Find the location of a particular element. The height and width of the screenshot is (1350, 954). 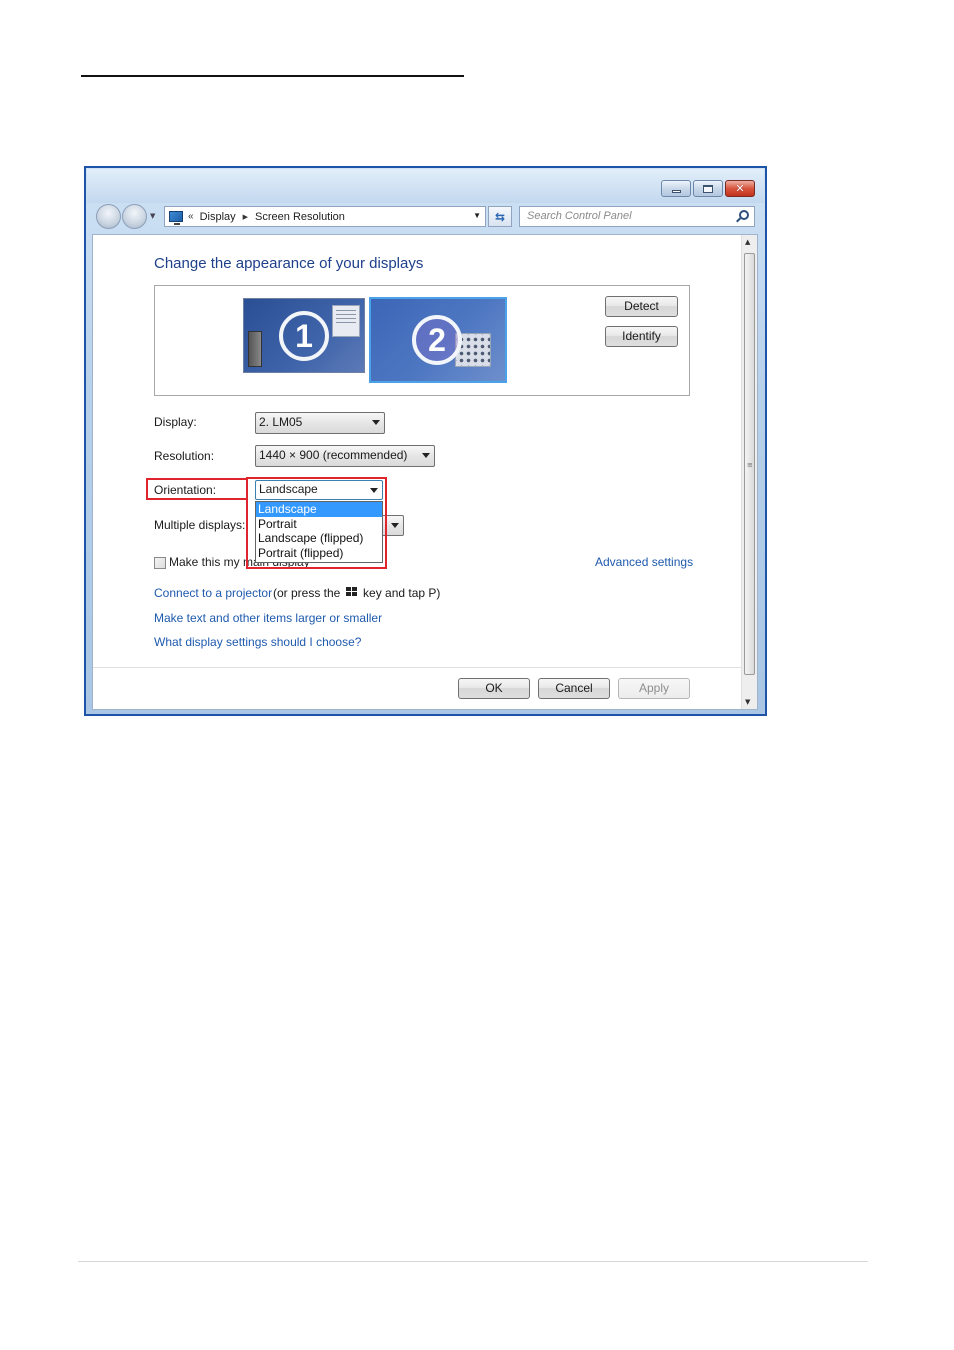

display-help-link: What display settings should I choose? is located at coordinates (257, 642).